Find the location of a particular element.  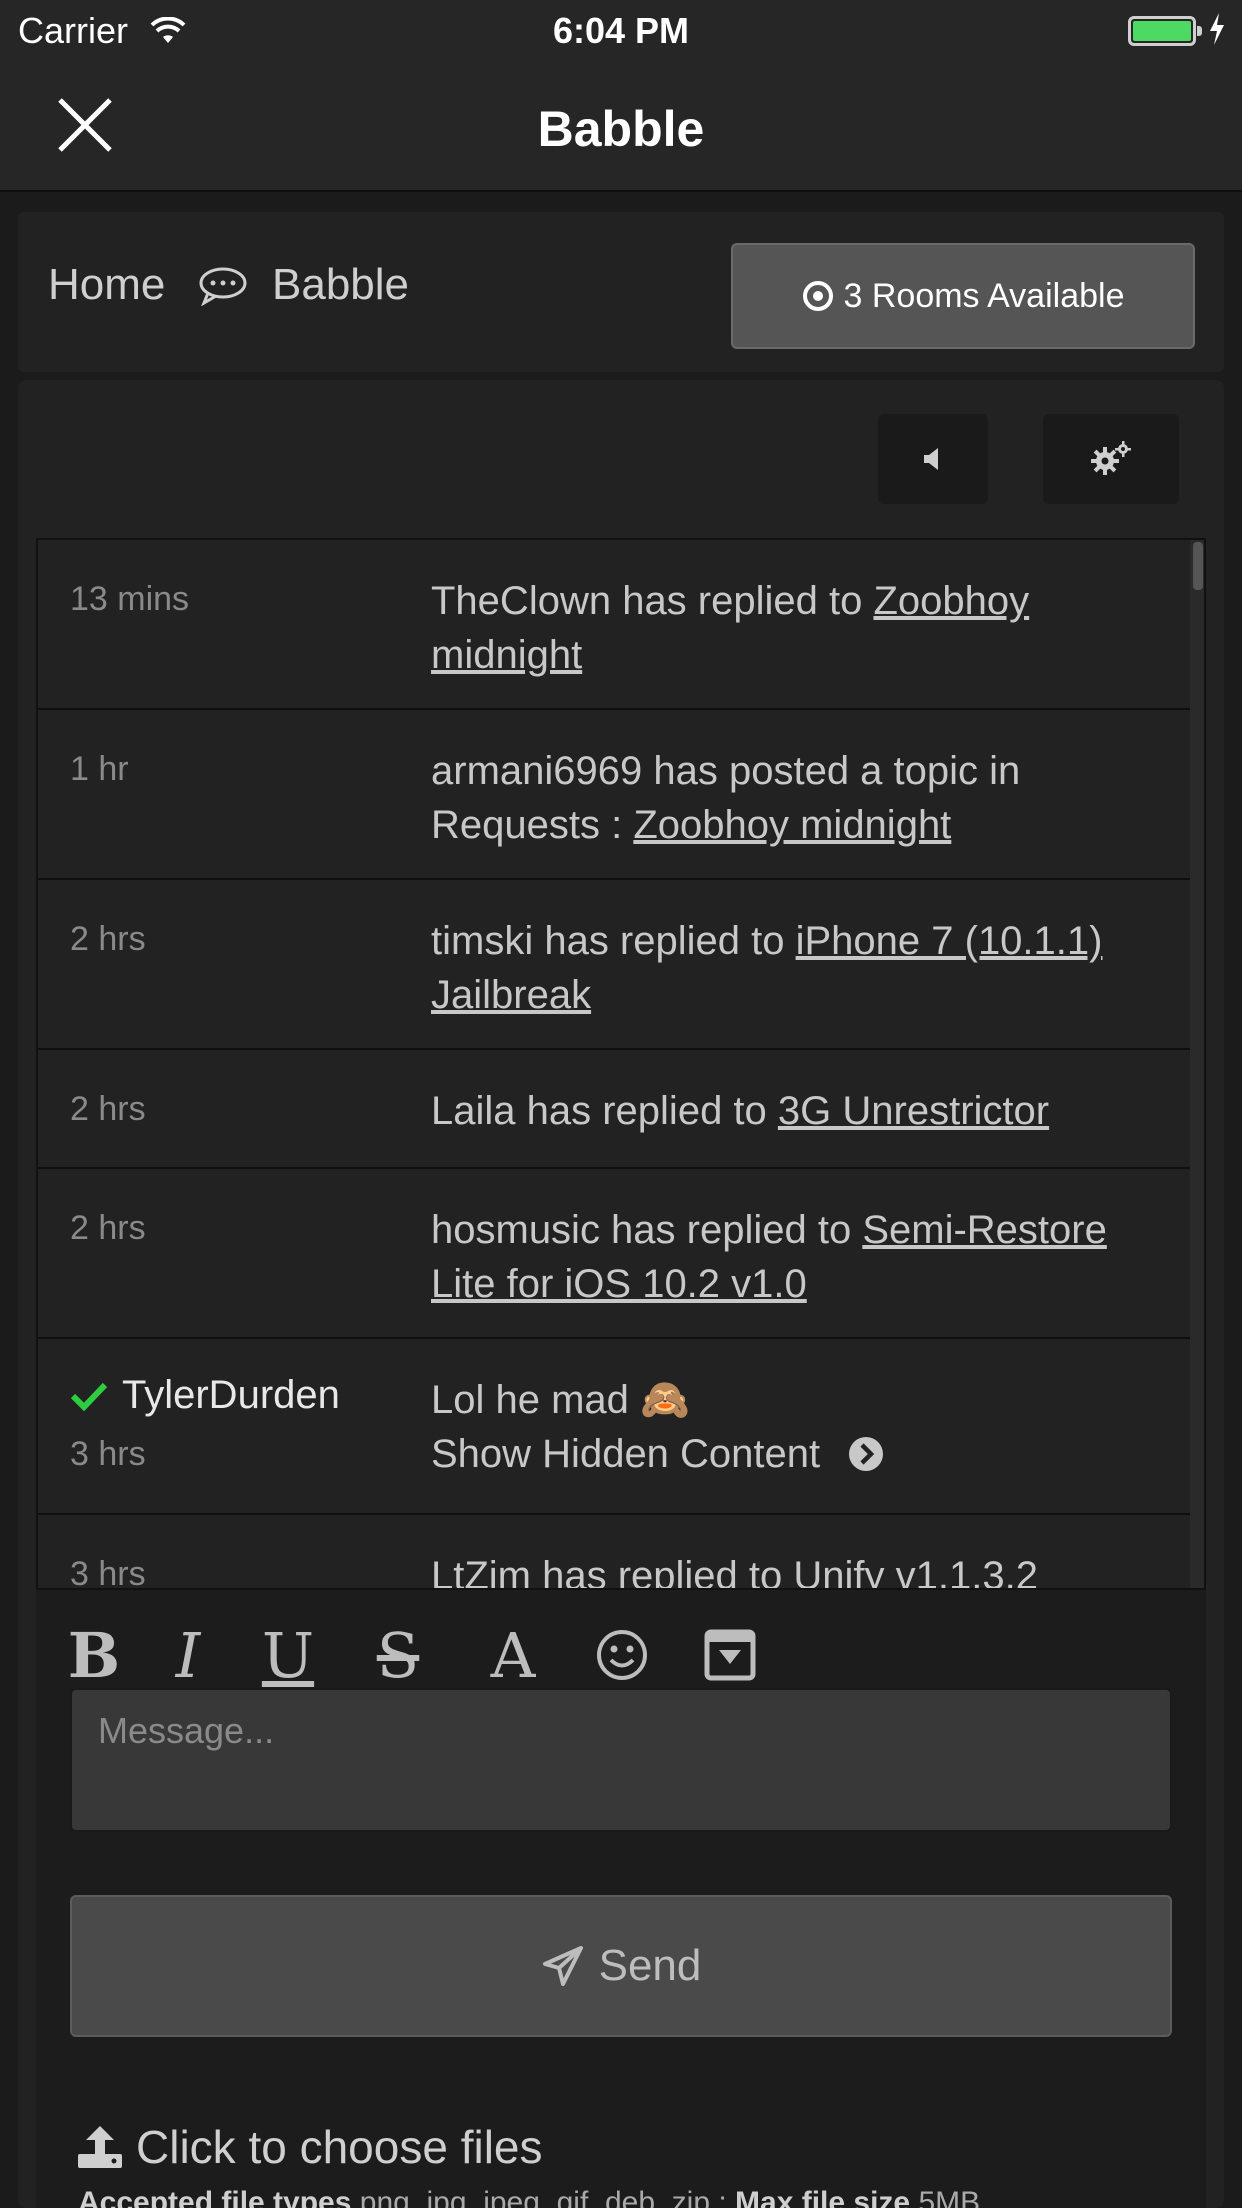

sound-toggle-button is located at coordinates (933, 459).